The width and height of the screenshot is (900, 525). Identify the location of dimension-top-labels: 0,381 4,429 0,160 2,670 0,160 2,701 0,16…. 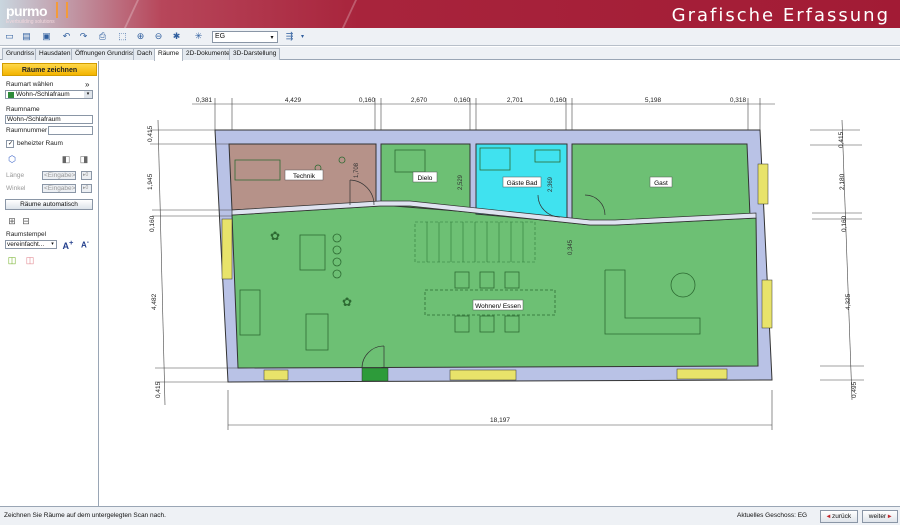
(471, 100).